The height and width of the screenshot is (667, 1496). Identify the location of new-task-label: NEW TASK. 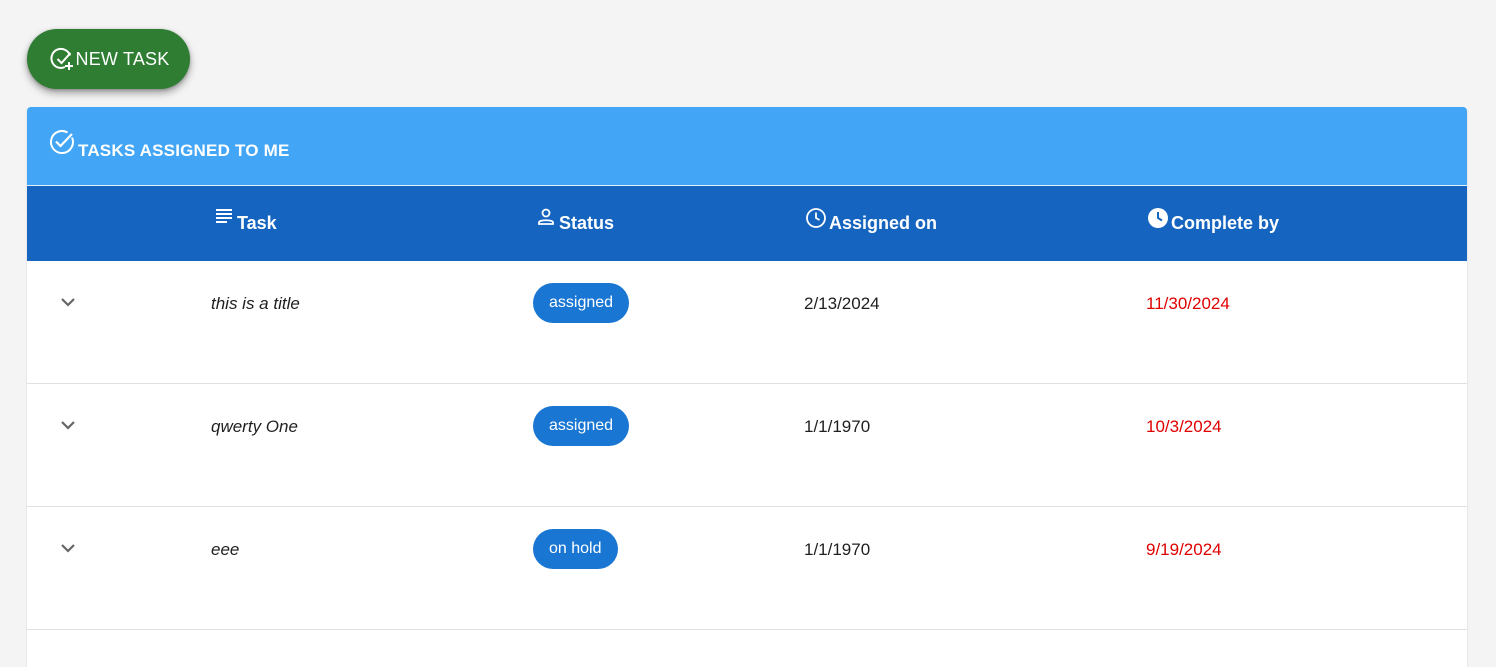
(122, 58).